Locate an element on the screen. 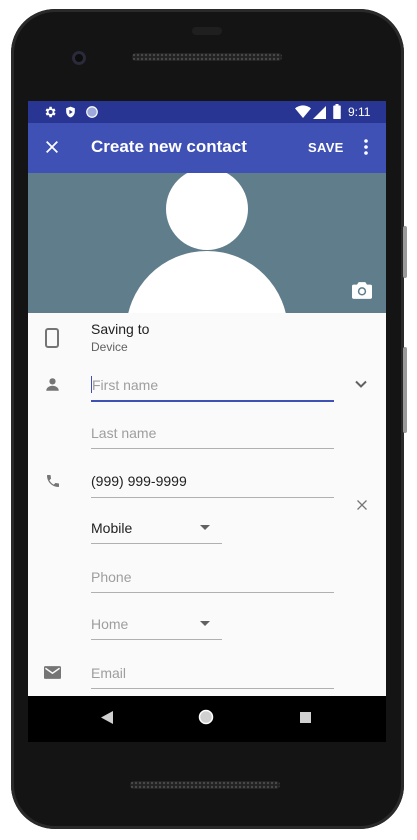  home-icon is located at coordinates (206, 717).